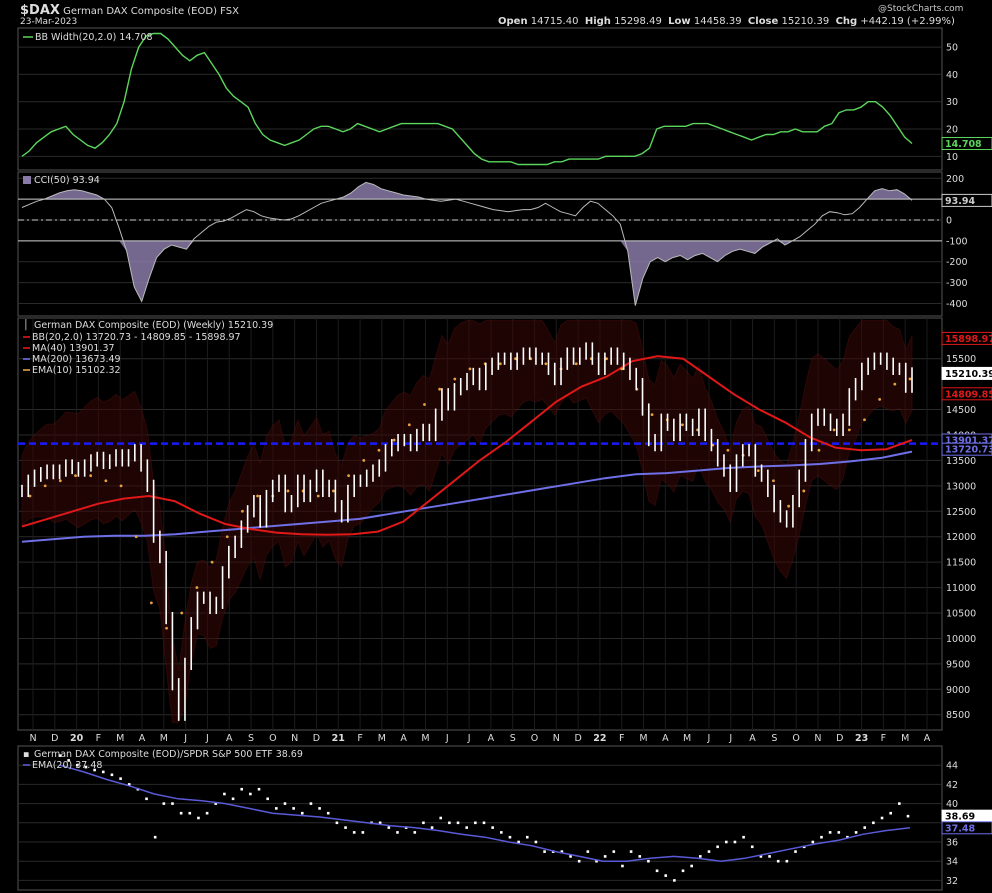 The image size is (992, 893). Describe the element at coordinates (968, 374) in the screenshot. I see `price-value-tag: 15210.39` at that location.